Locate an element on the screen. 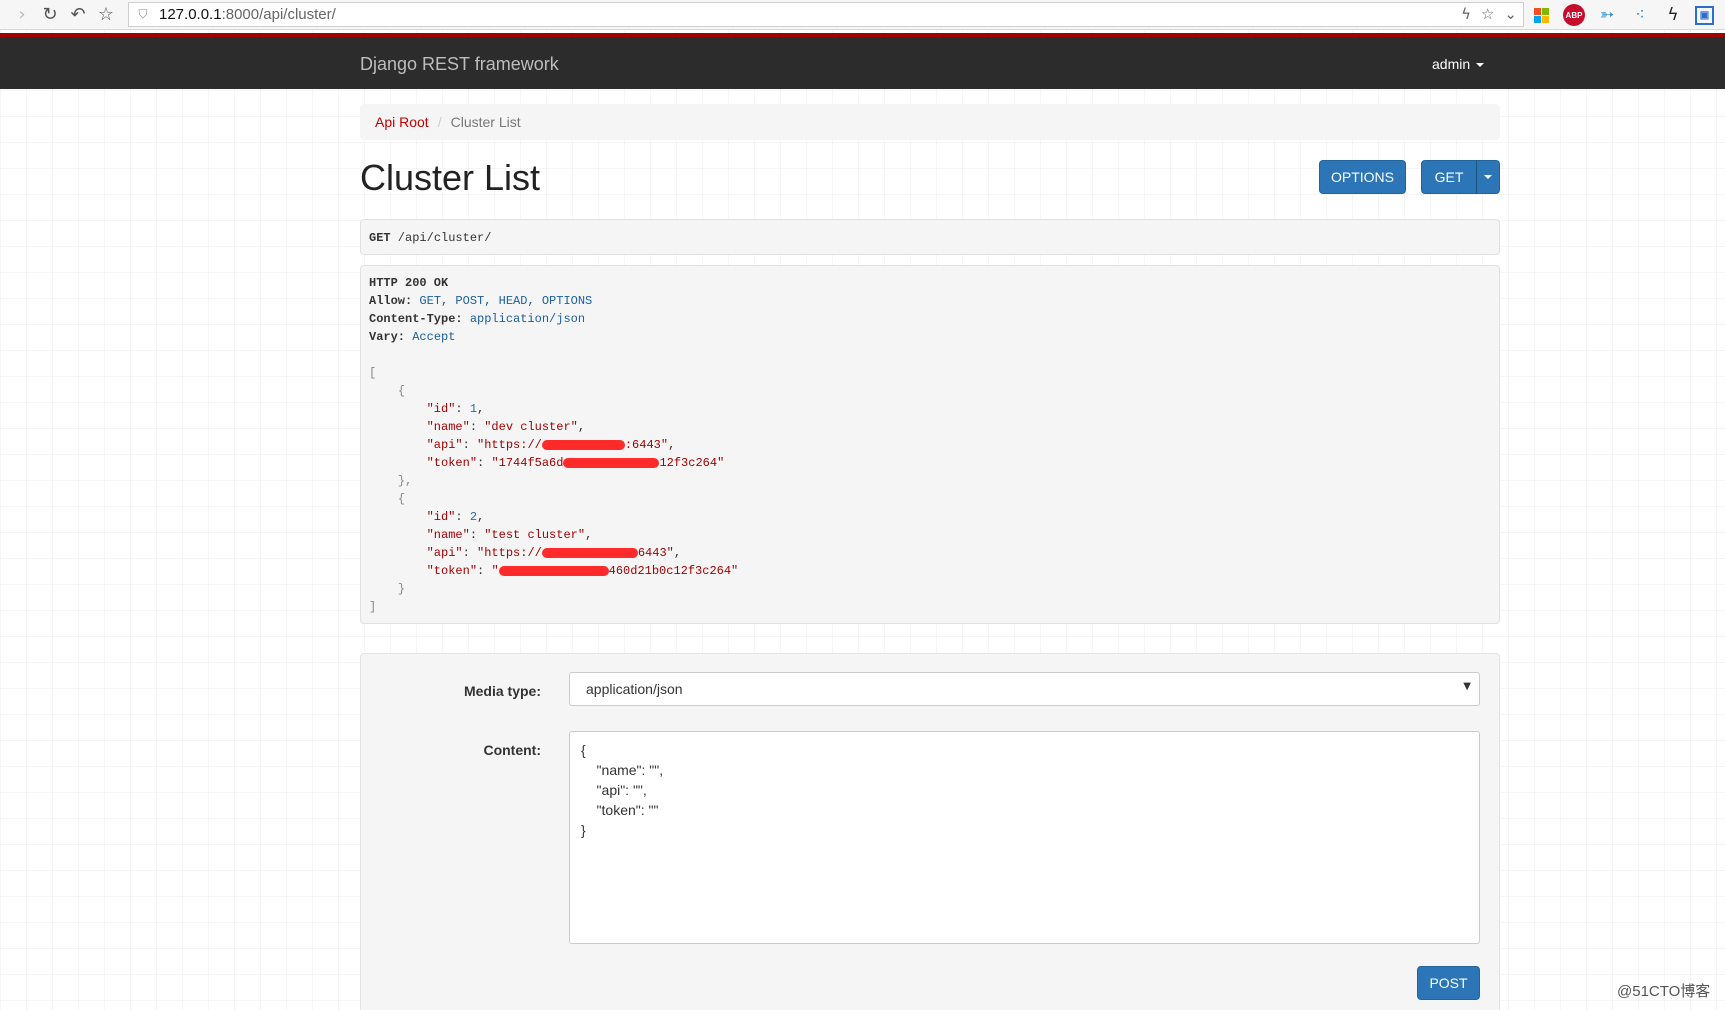  post-button: POST is located at coordinates (1448, 983).